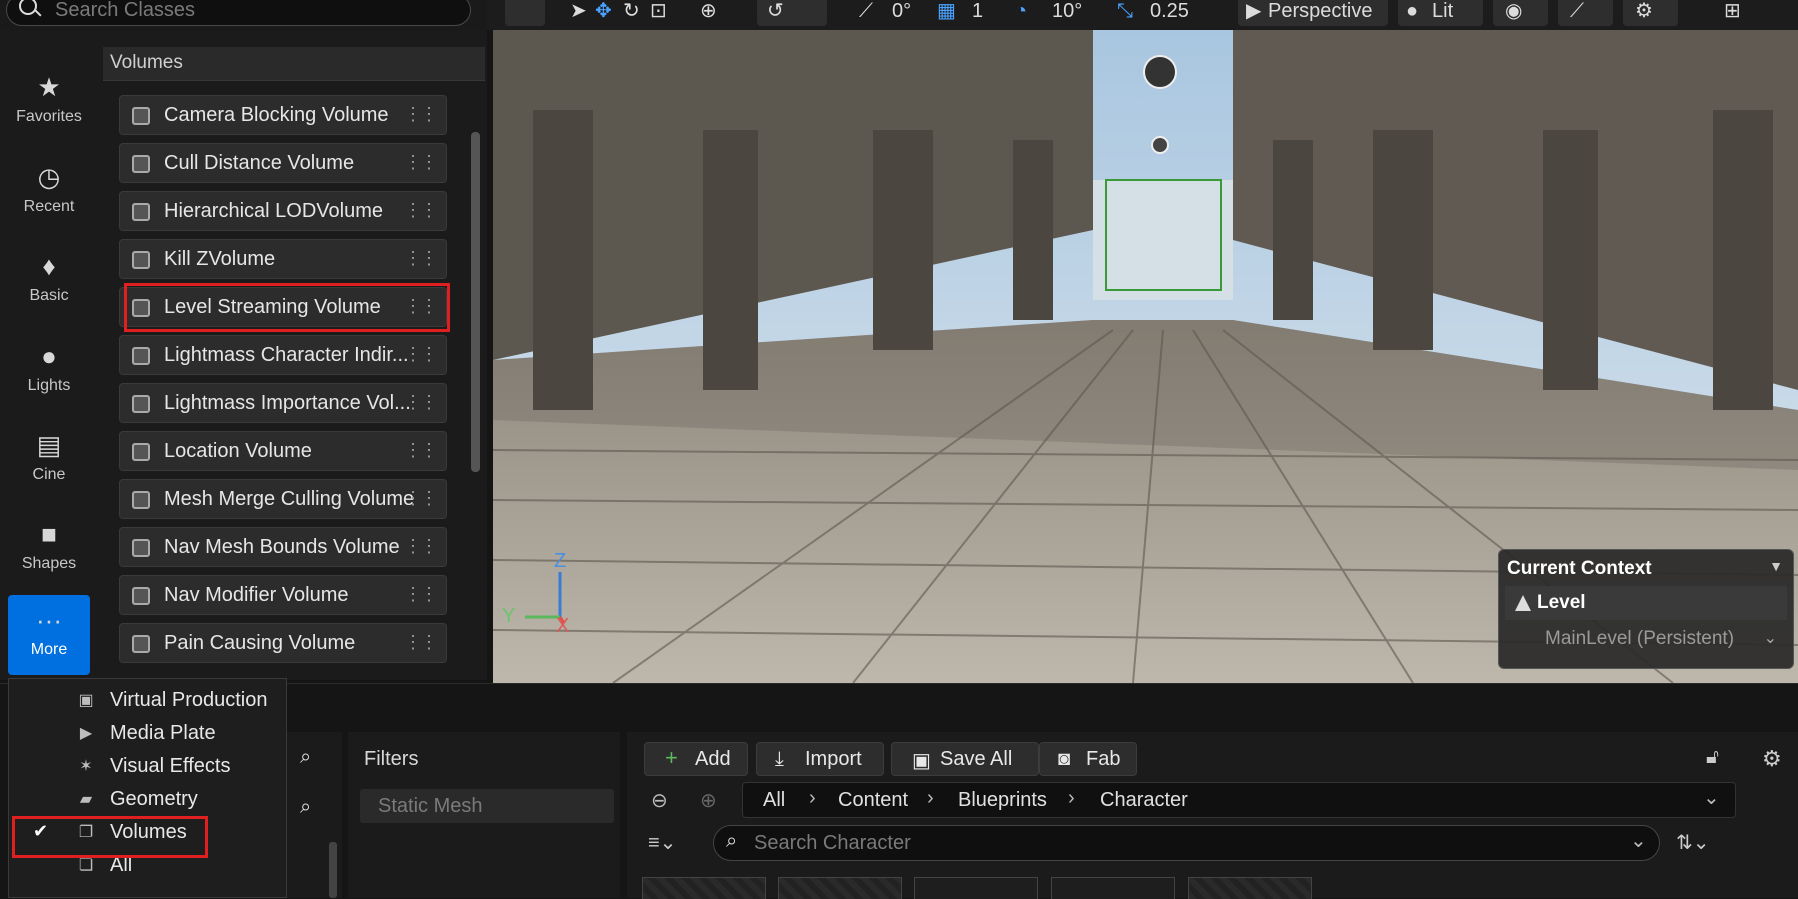 The image size is (1798, 899). Describe the element at coordinates (283, 499) in the screenshot. I see `volume-item-mesh-merge-culling: Mesh Merge Culling Volume ⋮⋮` at that location.